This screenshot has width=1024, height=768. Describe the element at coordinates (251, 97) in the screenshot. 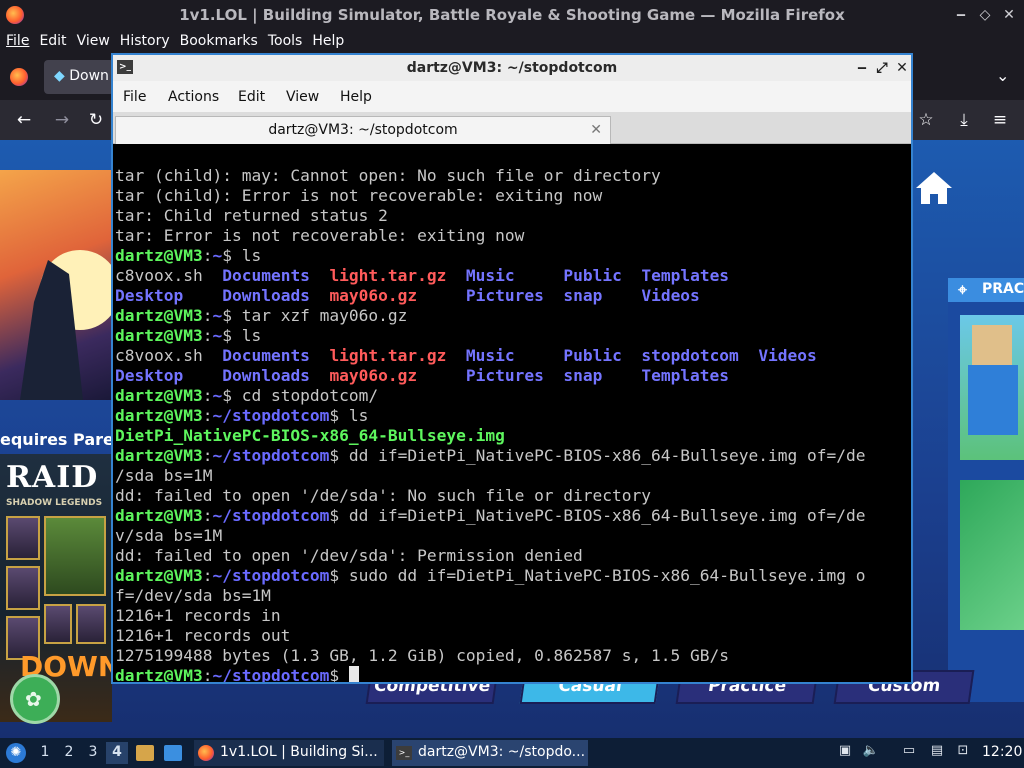

I see `terminal-menu-edit: Edit` at that location.